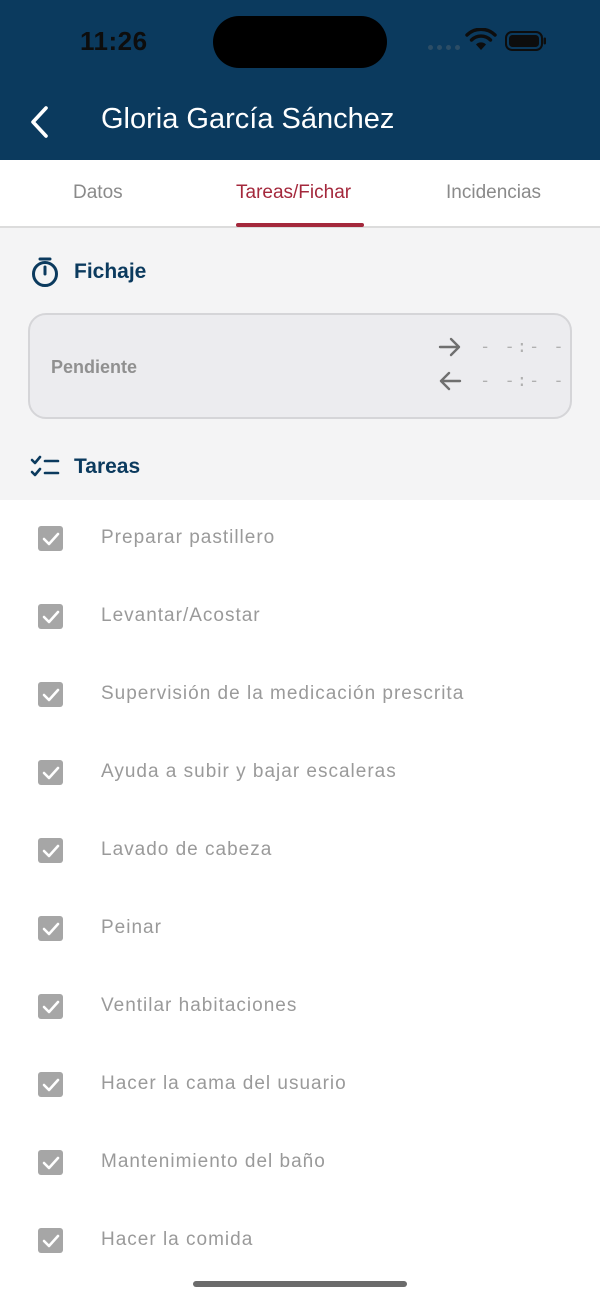 The width and height of the screenshot is (600, 1300). I want to click on task-label: Ayuda a subir y bajar escaleras, so click(249, 771).